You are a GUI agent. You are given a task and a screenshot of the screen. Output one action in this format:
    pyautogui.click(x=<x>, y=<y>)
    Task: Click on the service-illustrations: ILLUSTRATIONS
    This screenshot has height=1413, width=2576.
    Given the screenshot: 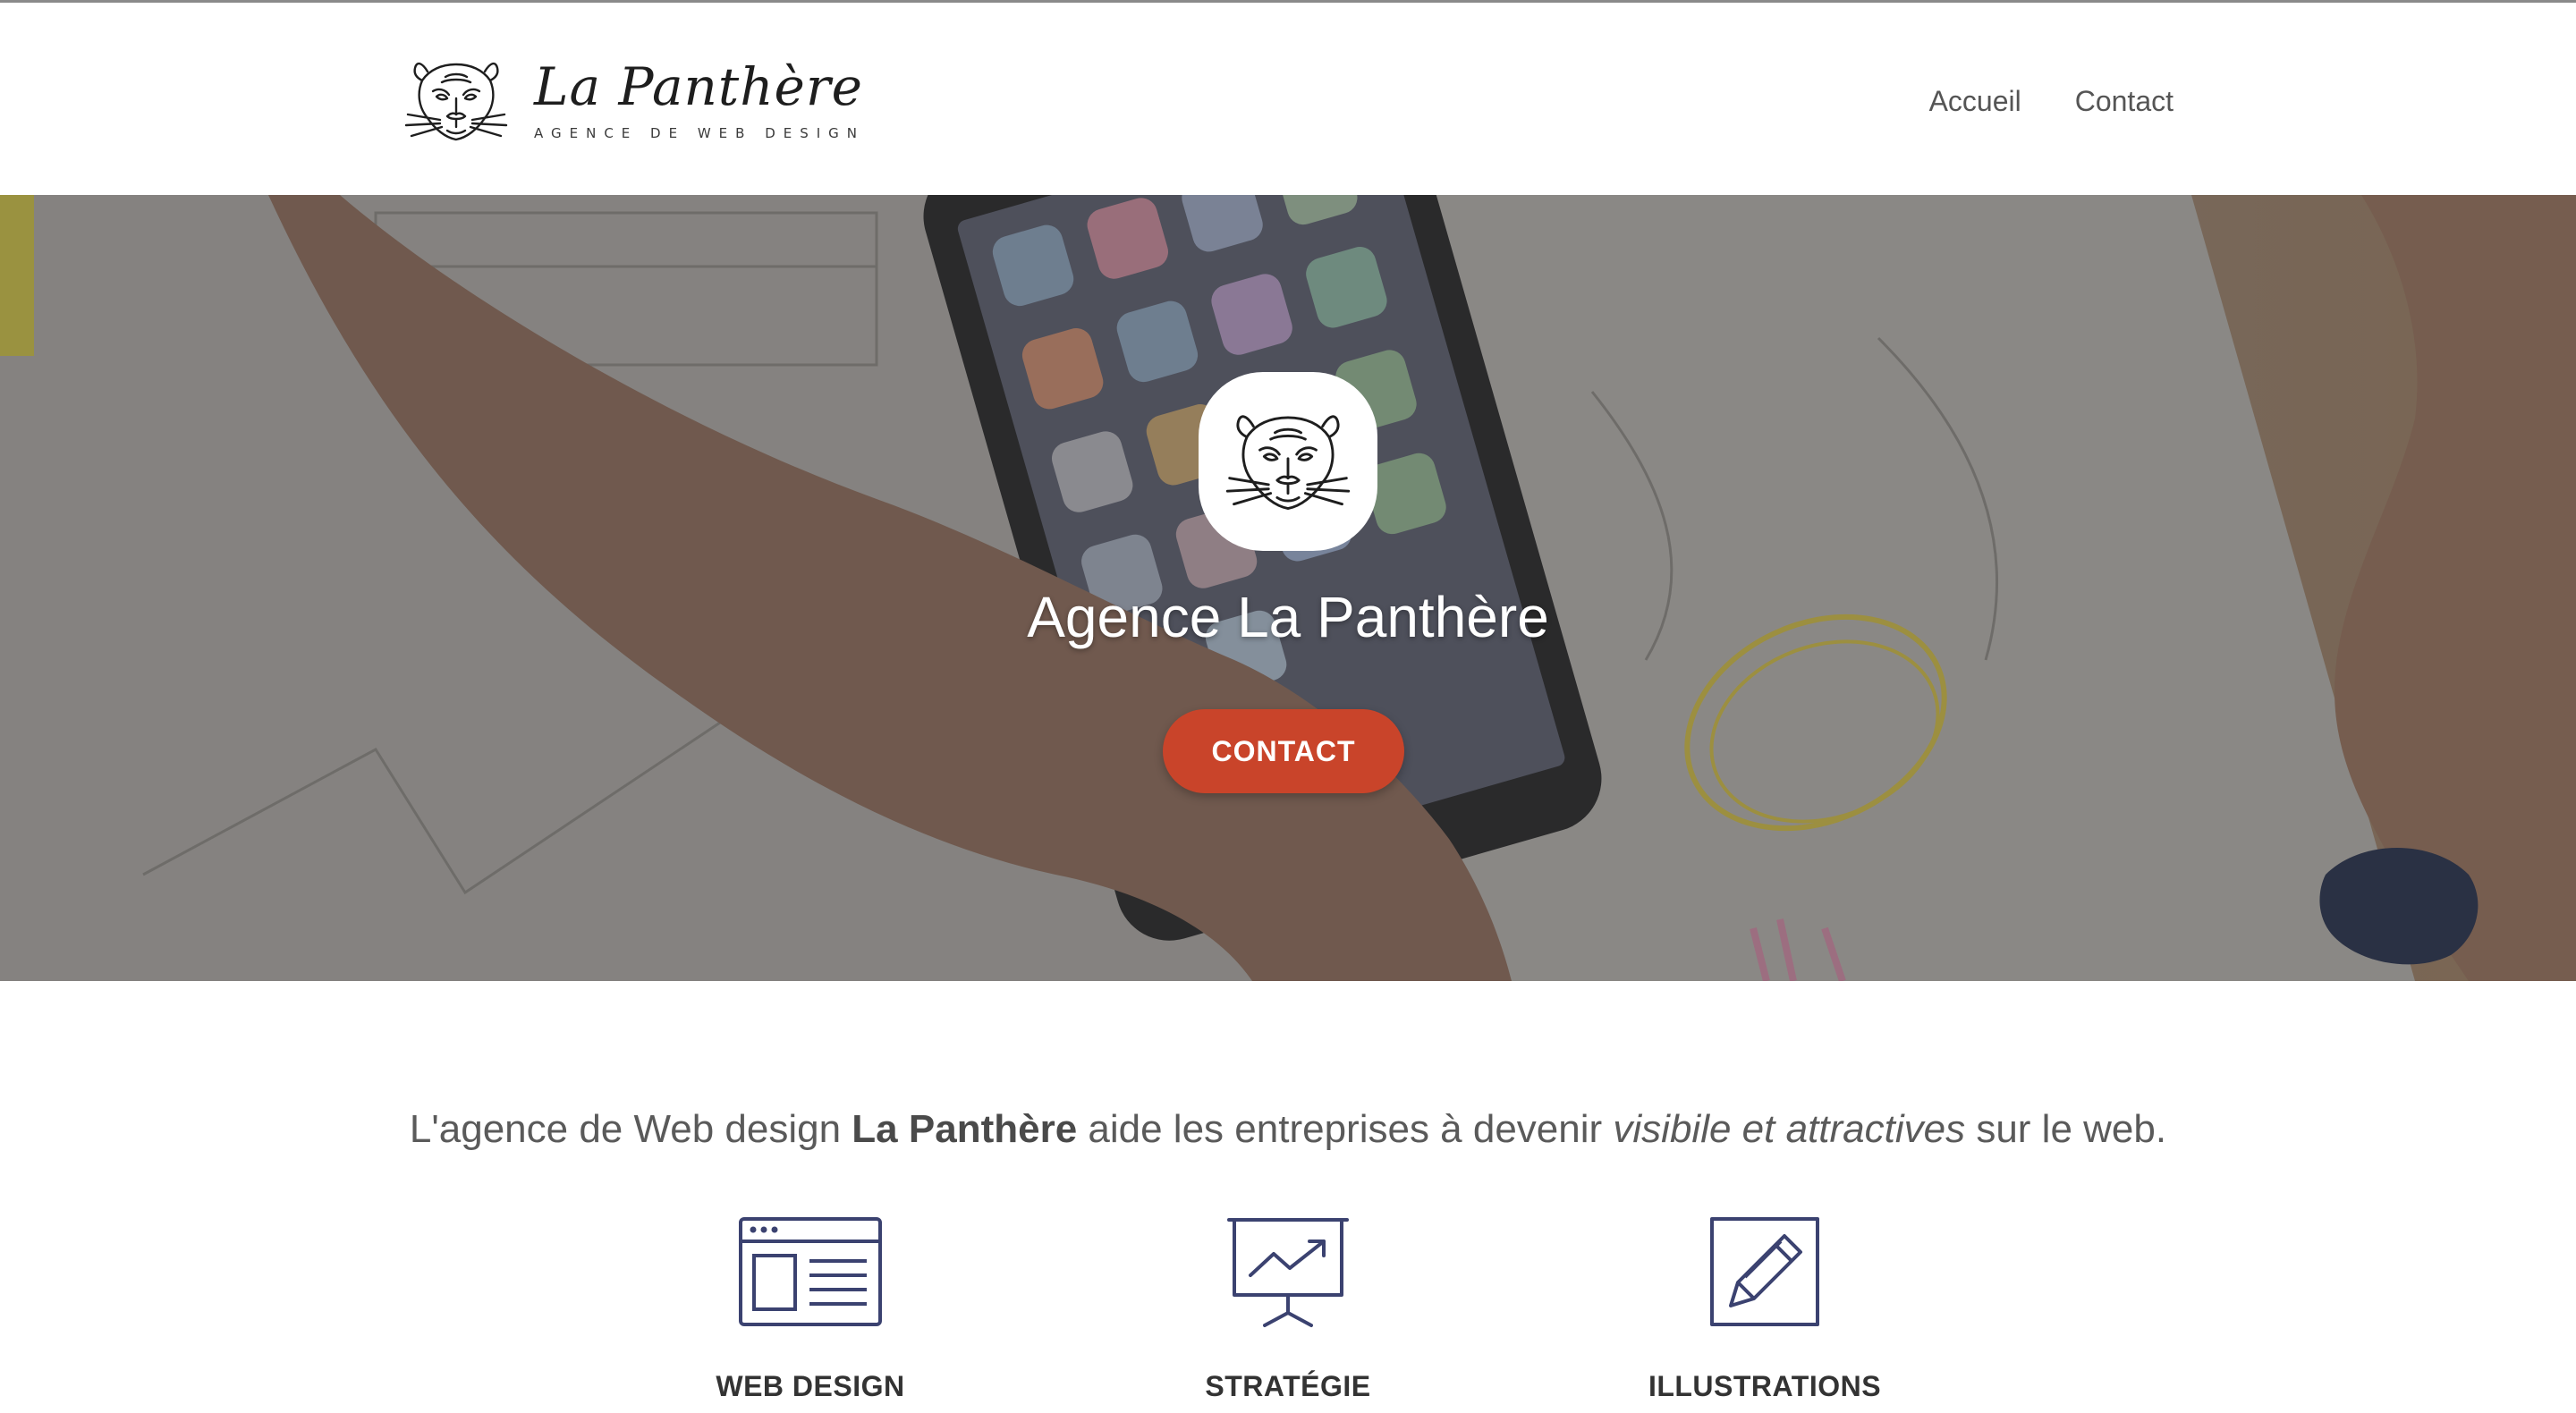 What is the action you would take?
    pyautogui.click(x=1765, y=1309)
    